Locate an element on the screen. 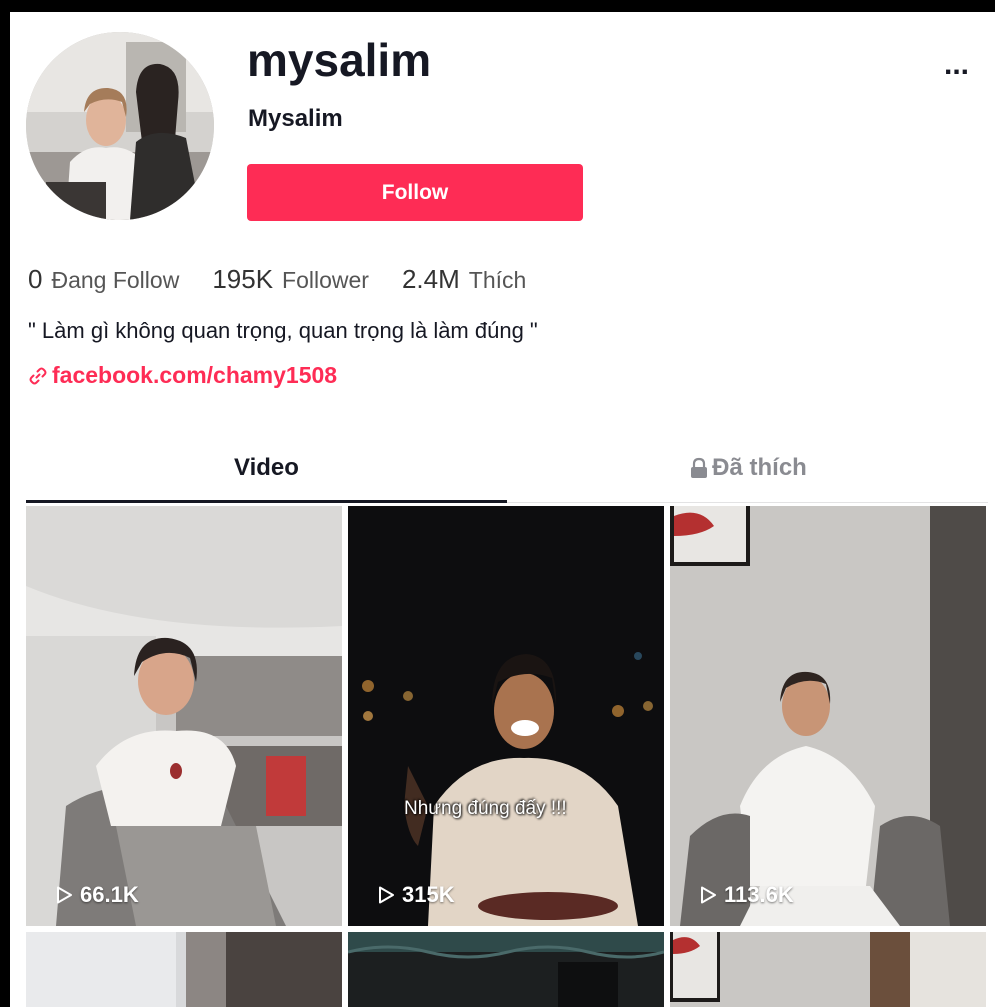 This screenshot has width=995, height=1007. following-count: 0 is located at coordinates (35, 279).